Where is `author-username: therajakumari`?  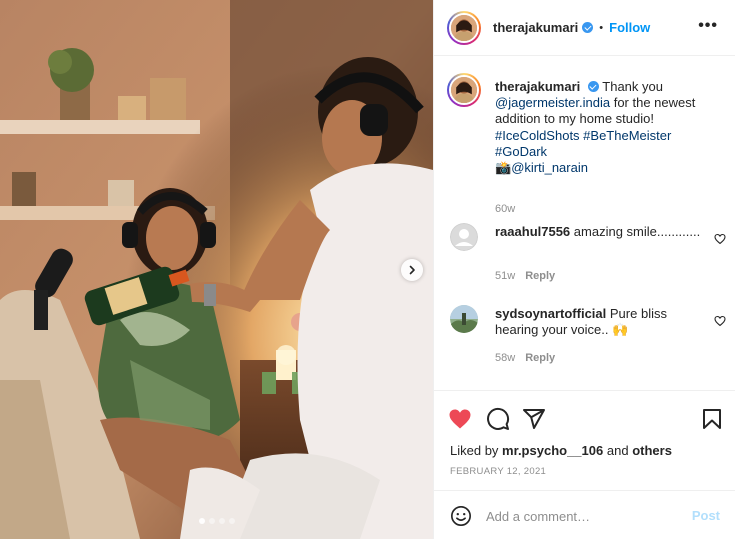
author-username: therajakumari is located at coordinates (535, 27).